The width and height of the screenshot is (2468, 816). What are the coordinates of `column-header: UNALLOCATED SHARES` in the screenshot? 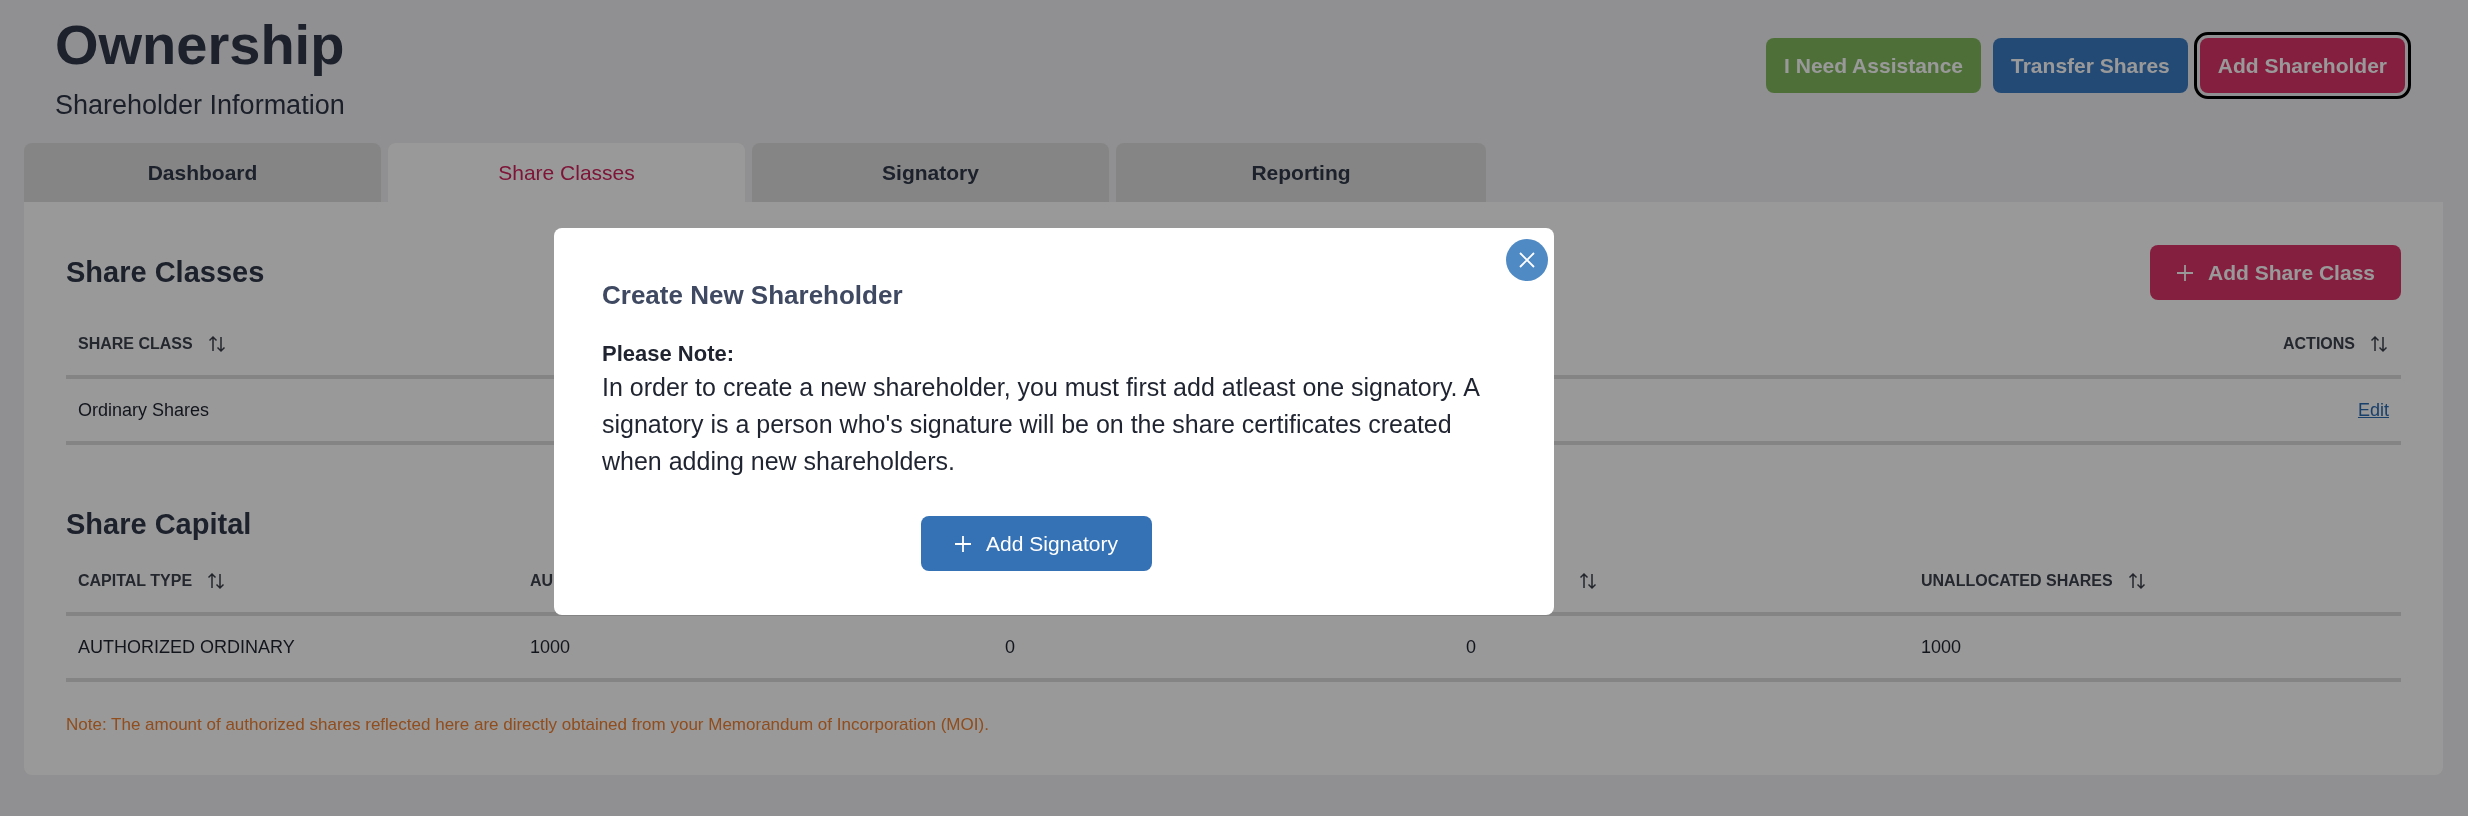 It's located at (2017, 581).